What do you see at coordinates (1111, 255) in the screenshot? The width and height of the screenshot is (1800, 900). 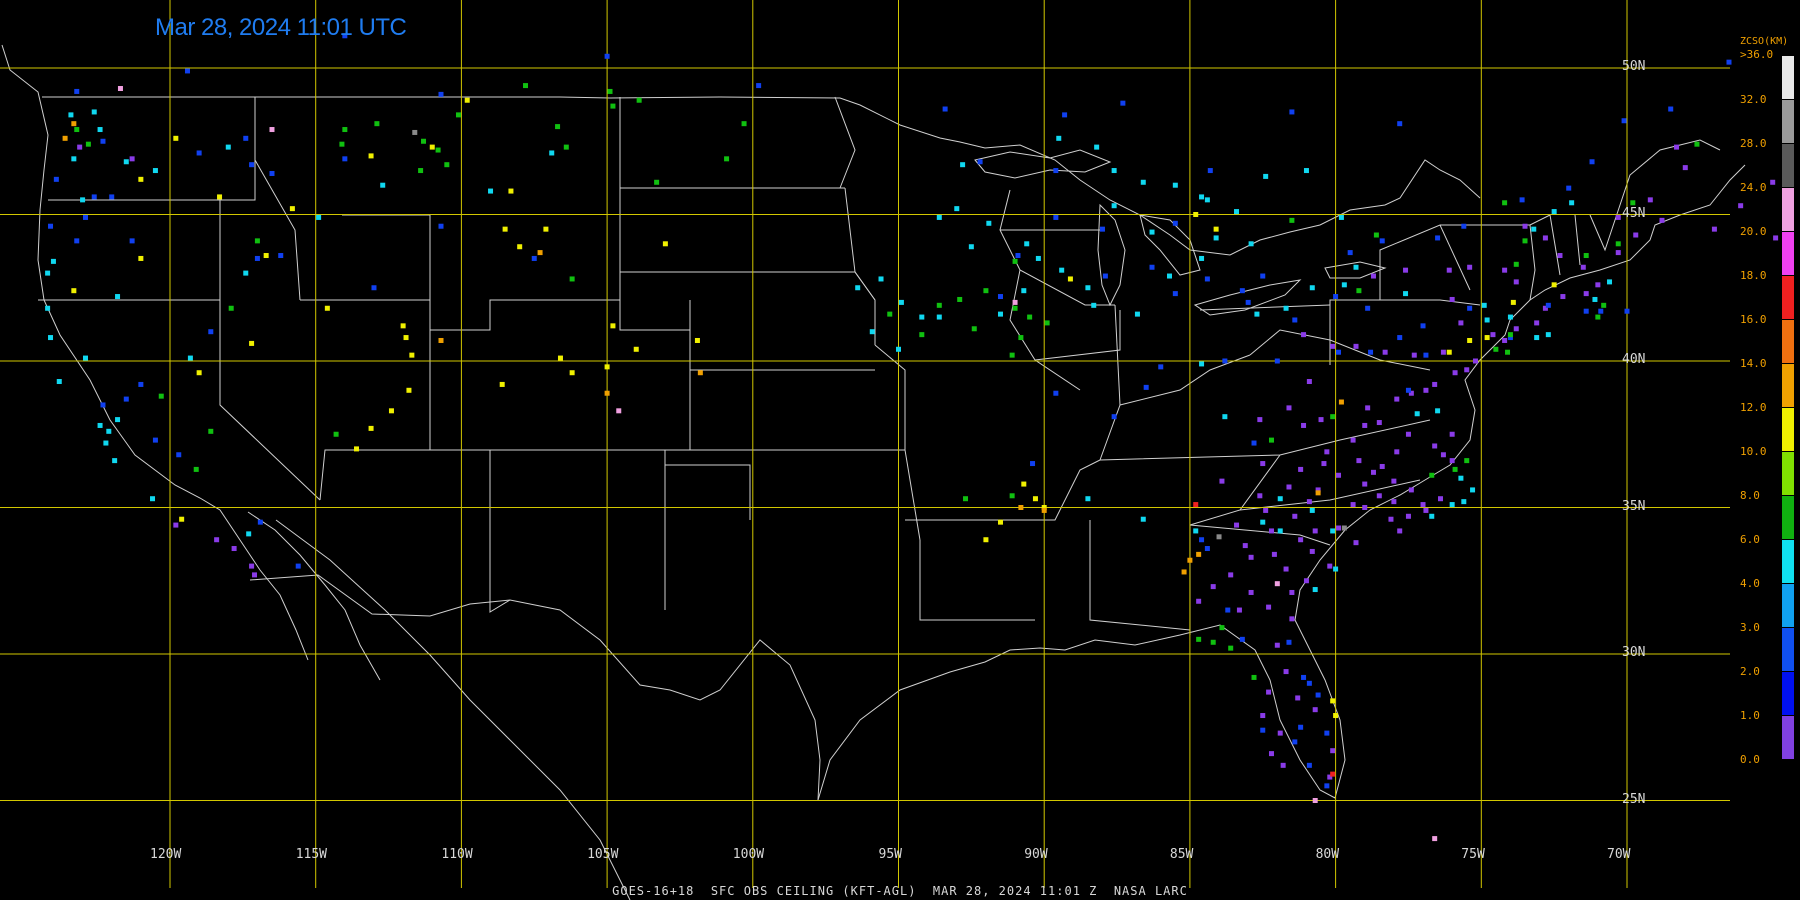 I see `lake-michigan` at bounding box center [1111, 255].